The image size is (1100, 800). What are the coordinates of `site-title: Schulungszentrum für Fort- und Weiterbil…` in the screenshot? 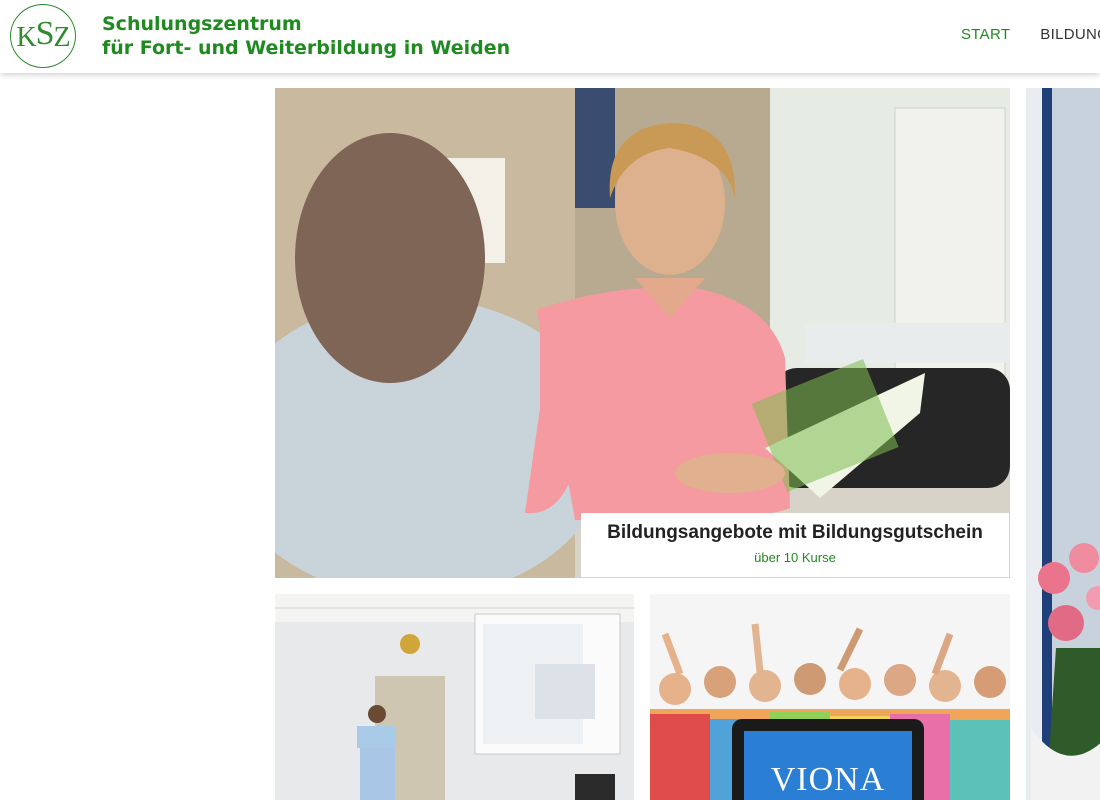 It's located at (306, 36).